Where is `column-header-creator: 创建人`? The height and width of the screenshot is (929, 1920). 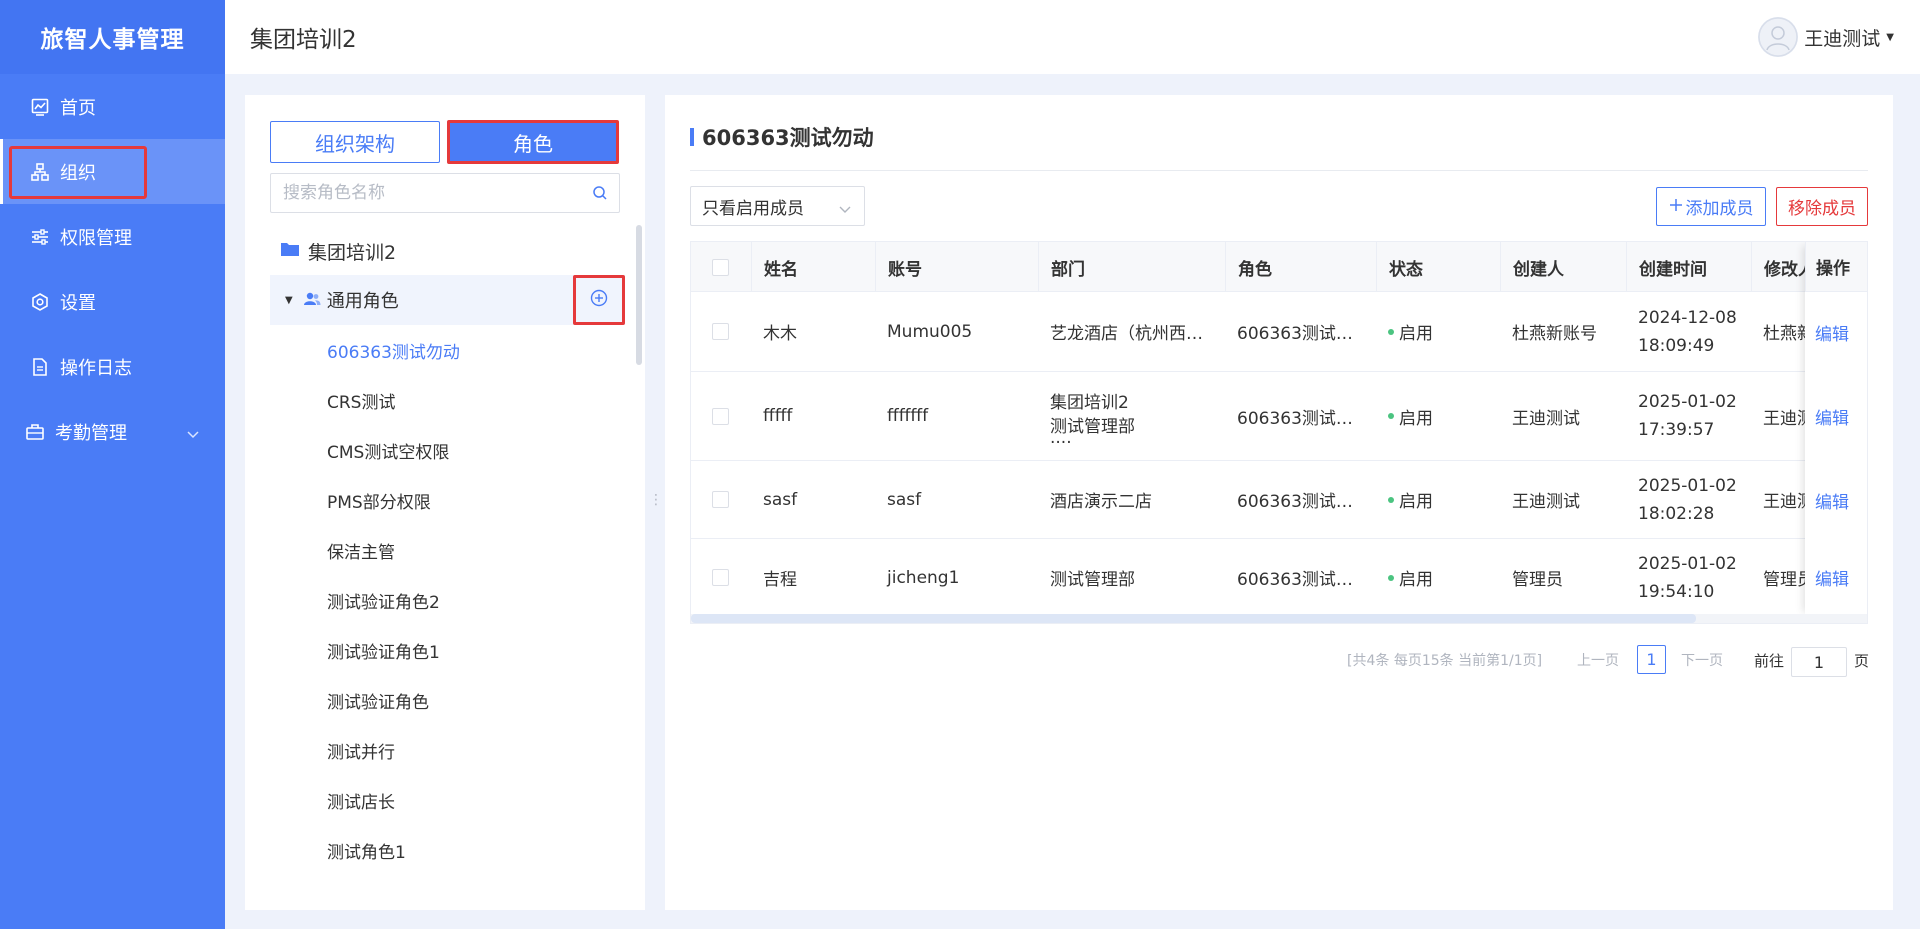
column-header-creator: 创建人 is located at coordinates (1563, 267).